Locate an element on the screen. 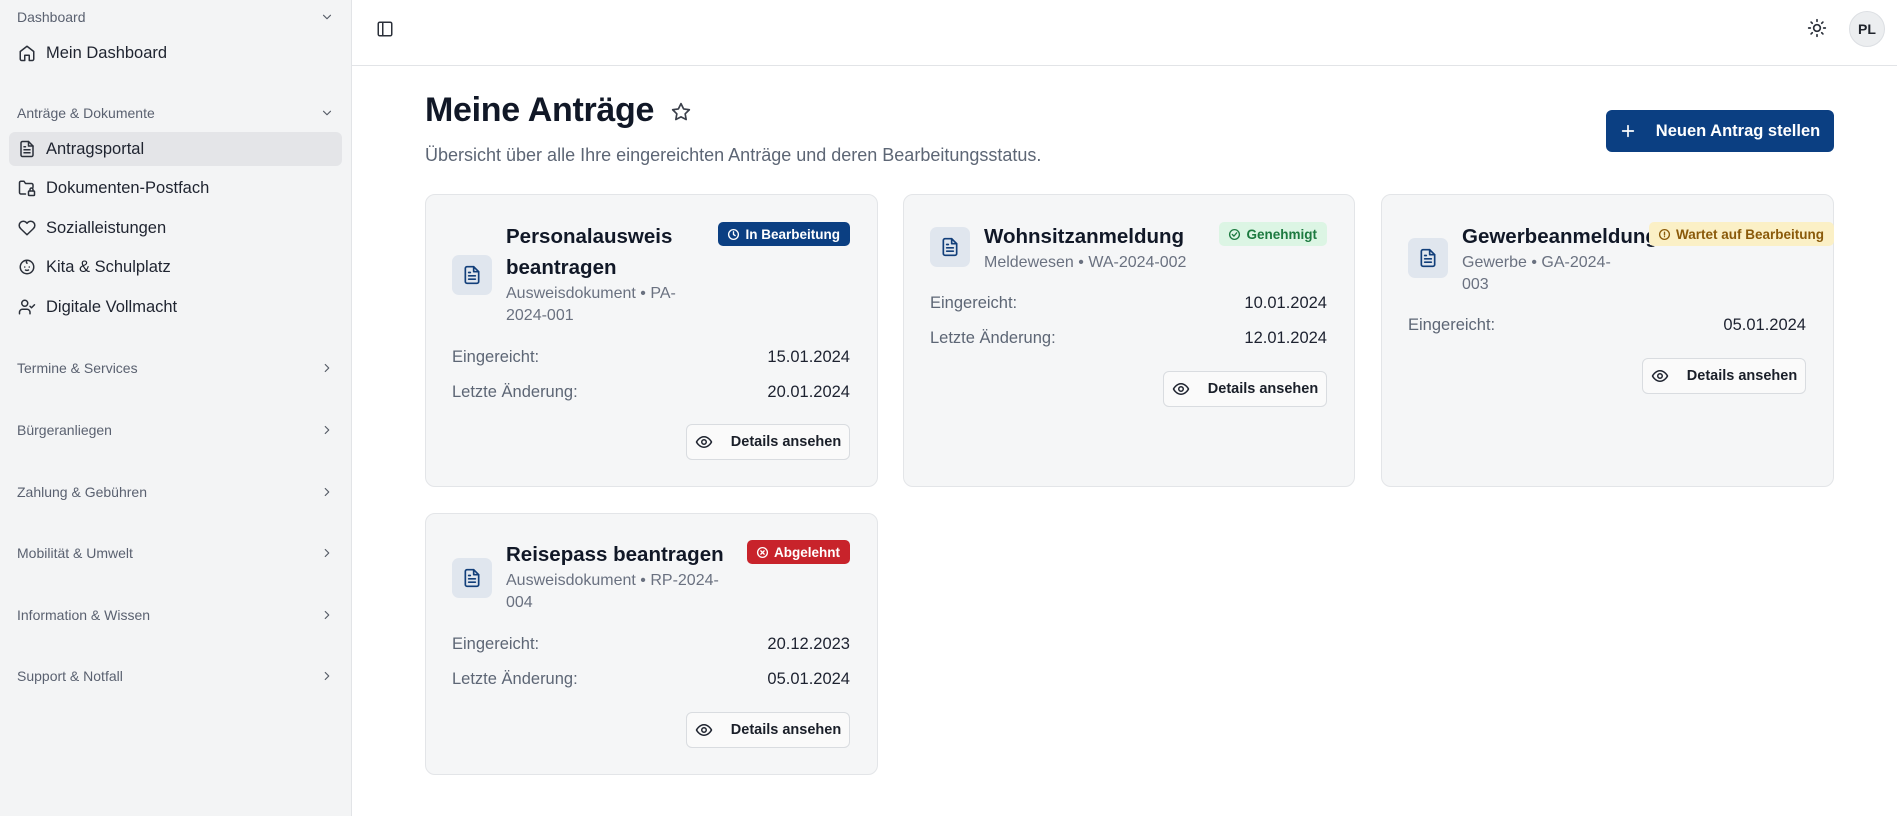 This screenshot has width=1897, height=816. sidebar-item-antragsportal: Antragsportal is located at coordinates (175, 149).